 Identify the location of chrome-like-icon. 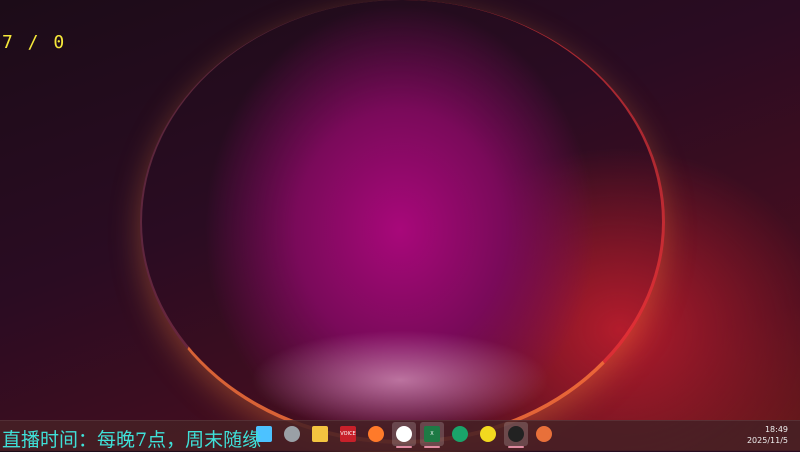
(376, 434).